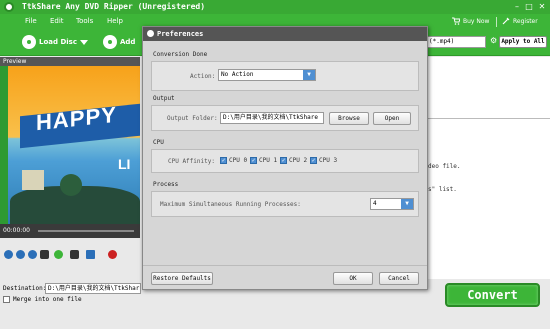 The height and width of the screenshot is (329, 550). I want to click on seek-slider, so click(86, 231).